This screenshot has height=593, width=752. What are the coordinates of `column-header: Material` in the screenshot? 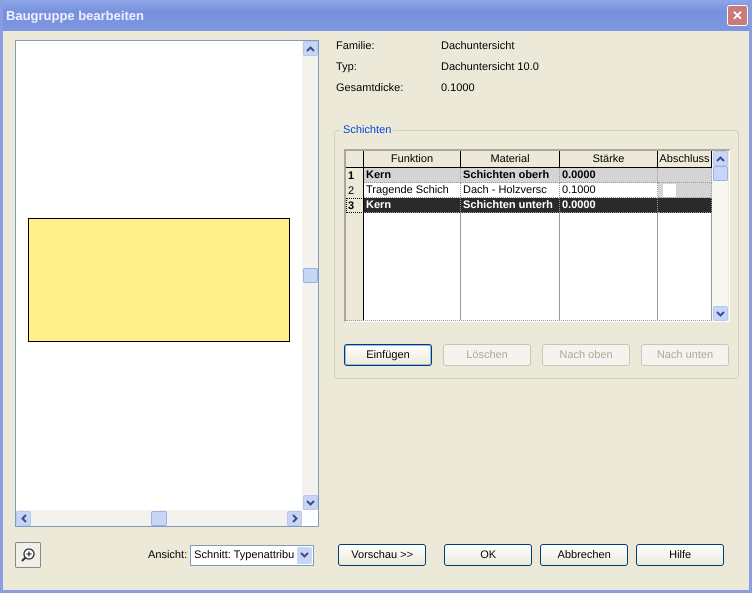 It's located at (510, 159).